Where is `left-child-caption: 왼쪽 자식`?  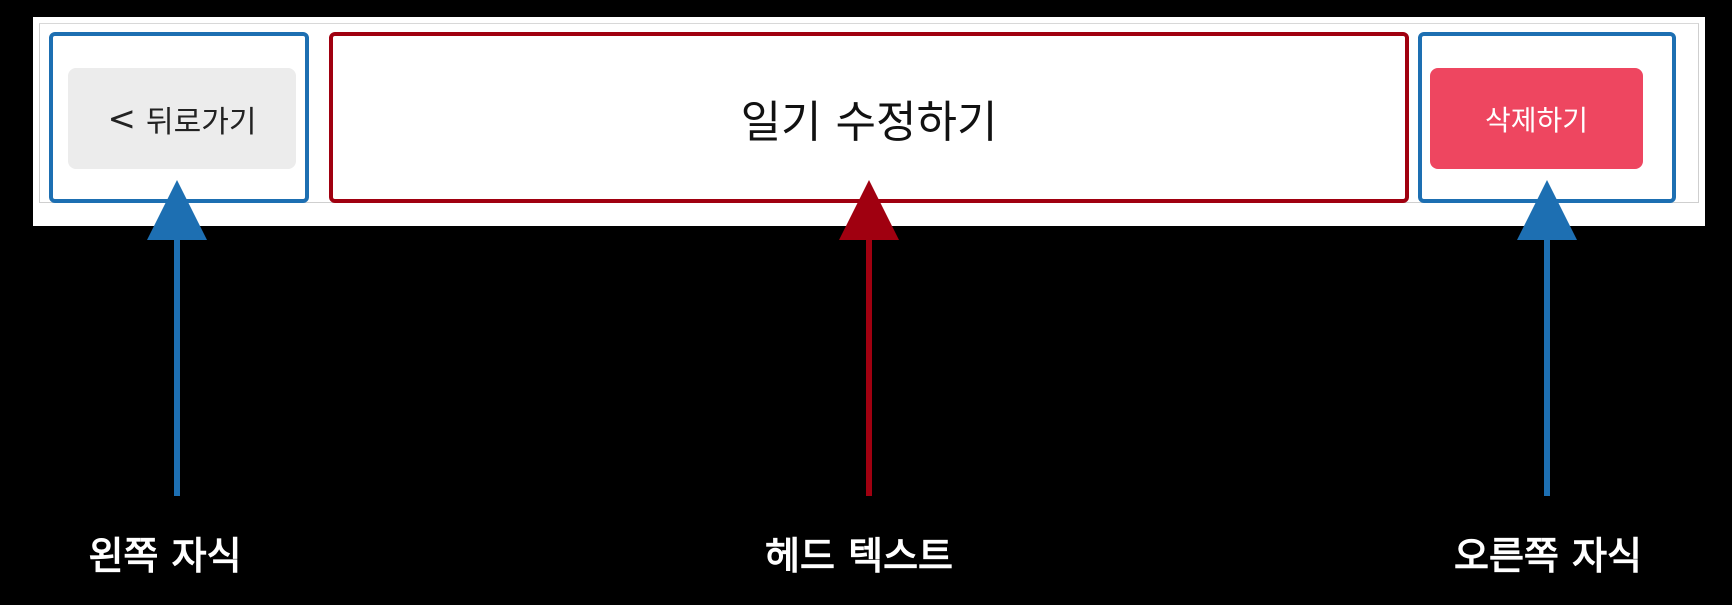 left-child-caption: 왼쪽 자식 is located at coordinates (165, 556).